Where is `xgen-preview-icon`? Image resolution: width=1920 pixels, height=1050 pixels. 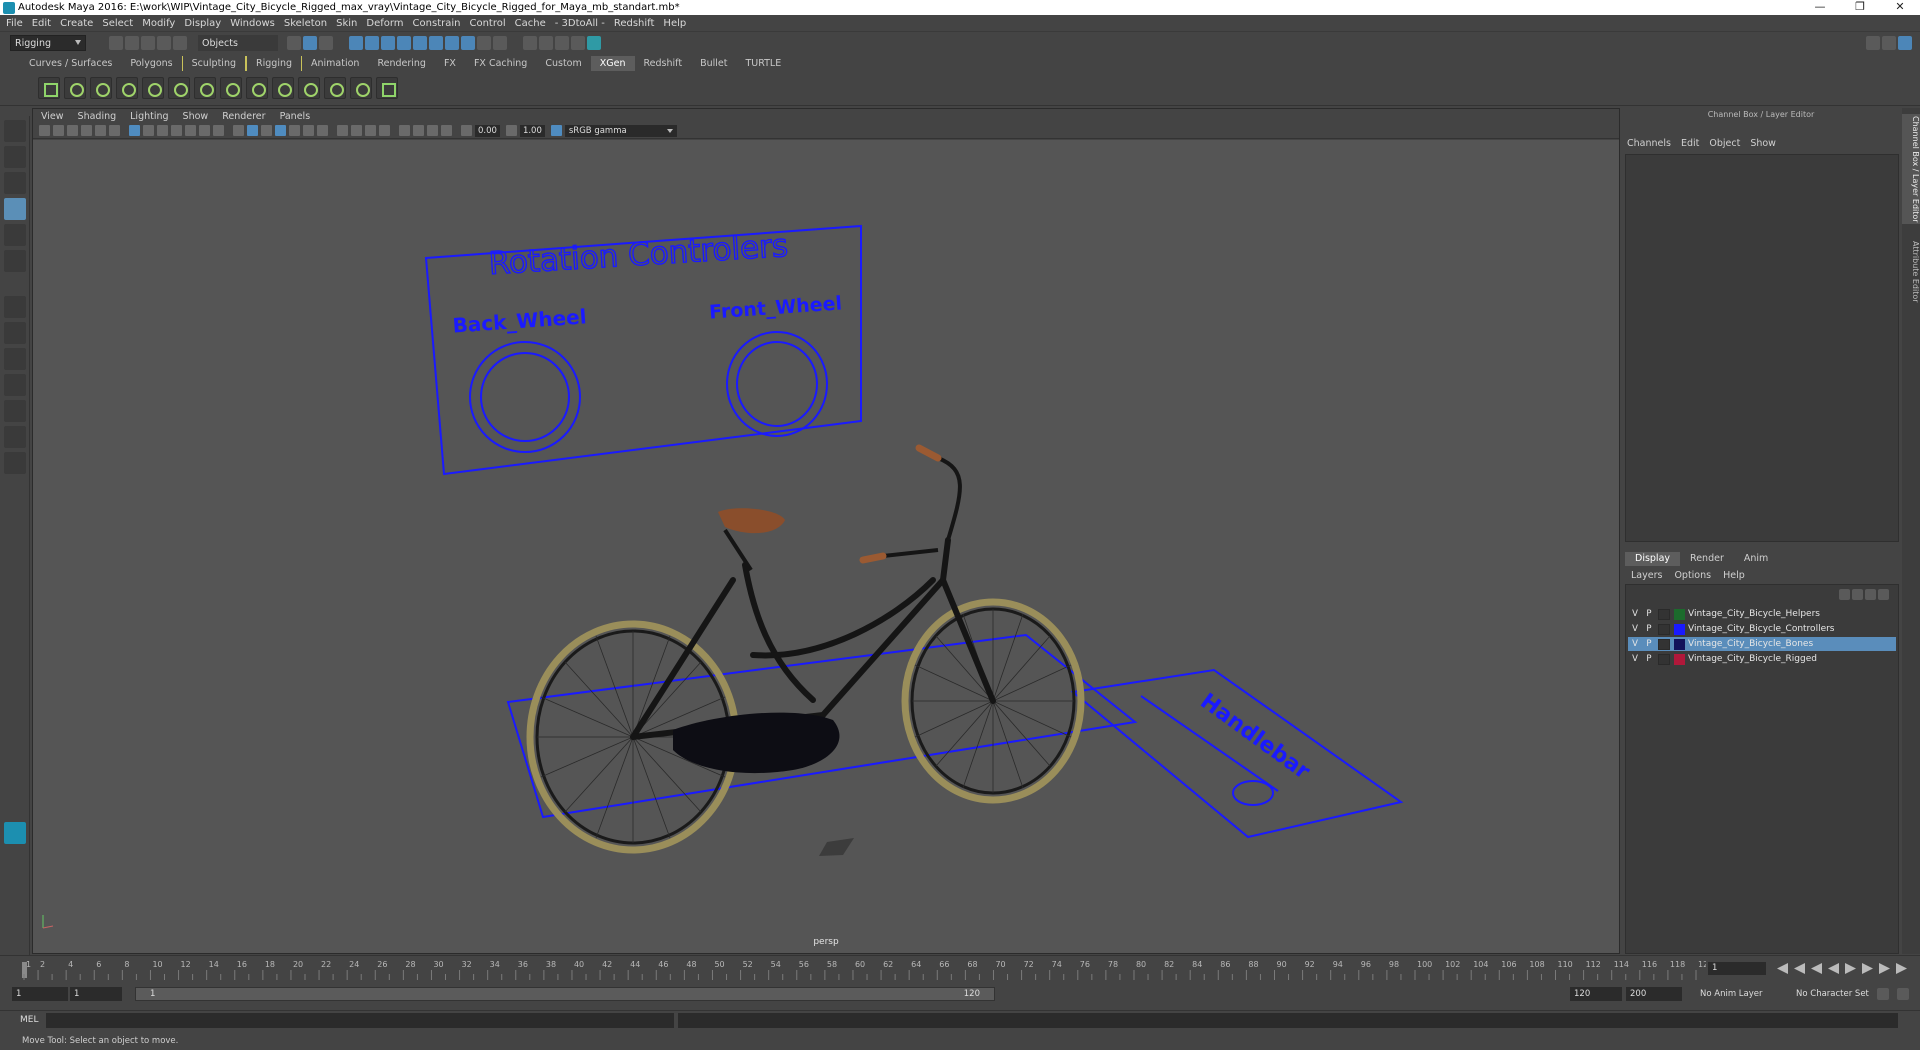 xgen-preview-icon is located at coordinates (387, 88).